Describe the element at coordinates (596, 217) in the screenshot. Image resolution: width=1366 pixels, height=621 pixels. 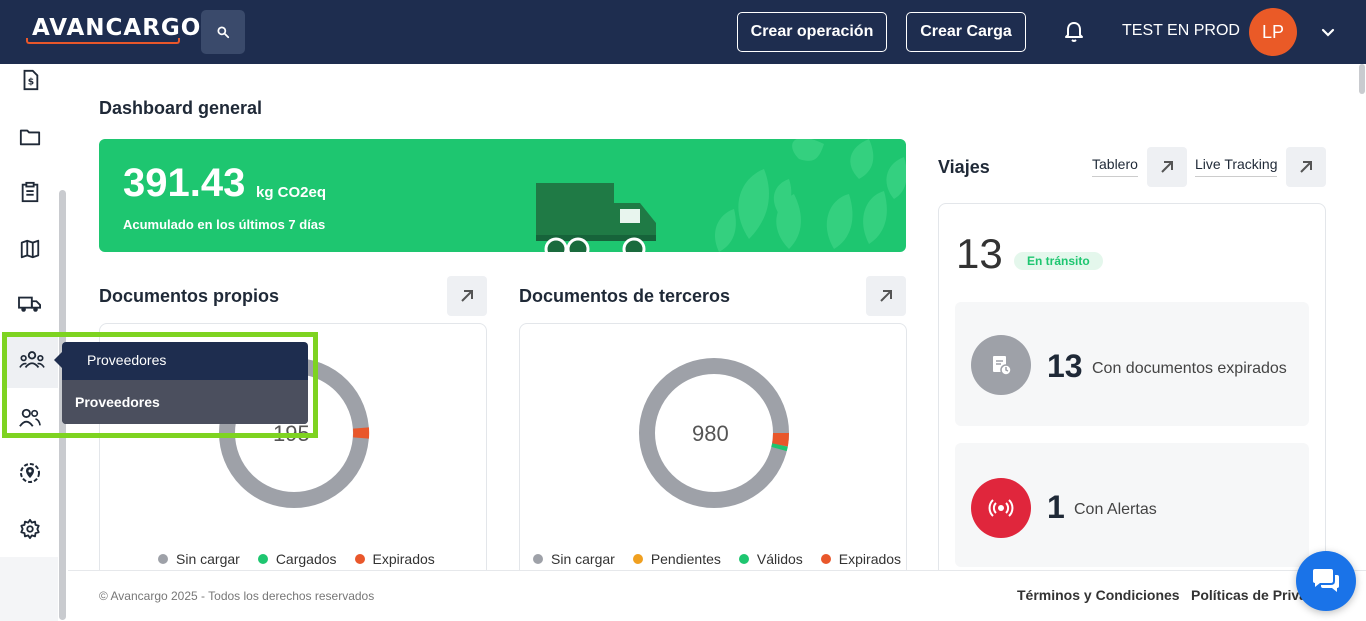
I see `truck-illustration` at that location.